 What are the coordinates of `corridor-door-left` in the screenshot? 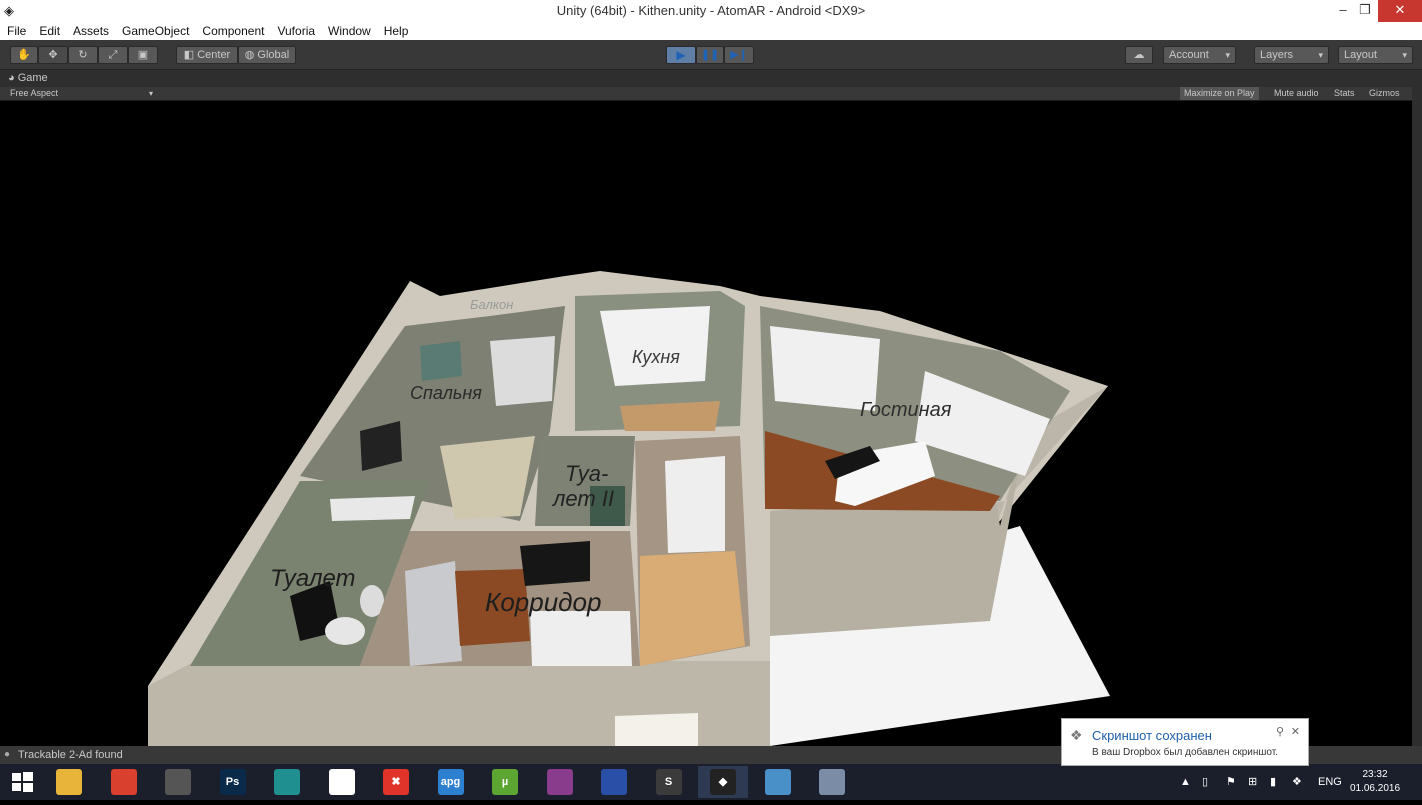 It's located at (433, 613).